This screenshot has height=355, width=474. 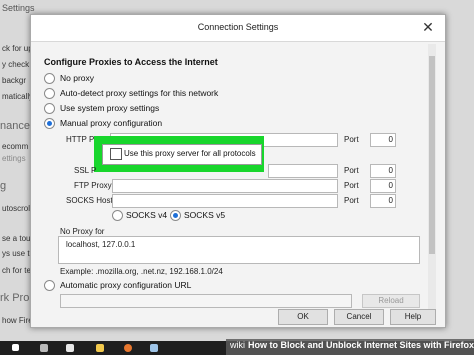 What do you see at coordinates (383, 140) in the screenshot?
I see `http-port-field: 0` at bounding box center [383, 140].